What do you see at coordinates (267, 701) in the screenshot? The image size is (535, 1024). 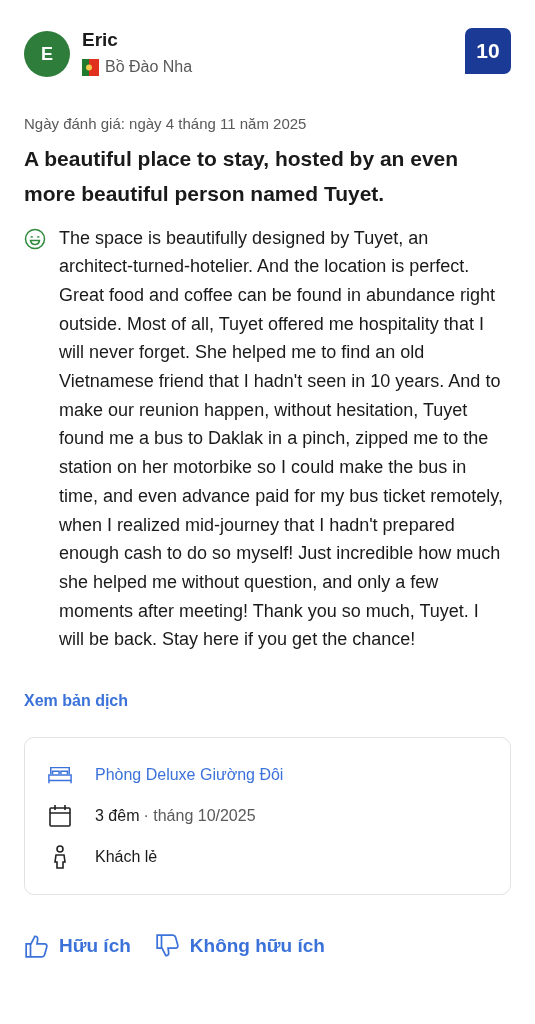 I see `translate-link: Xem bản dịch` at bounding box center [267, 701].